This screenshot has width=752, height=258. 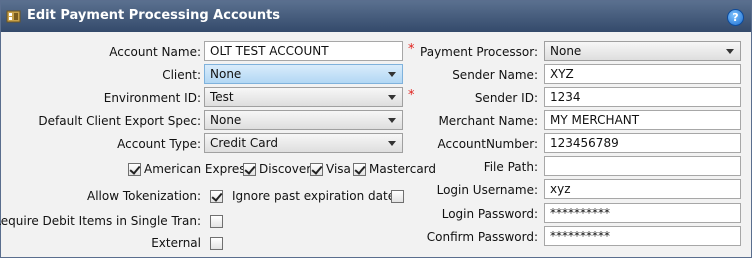 What do you see at coordinates (226, 74) in the screenshot?
I see `client-dropdown-value: None` at bounding box center [226, 74].